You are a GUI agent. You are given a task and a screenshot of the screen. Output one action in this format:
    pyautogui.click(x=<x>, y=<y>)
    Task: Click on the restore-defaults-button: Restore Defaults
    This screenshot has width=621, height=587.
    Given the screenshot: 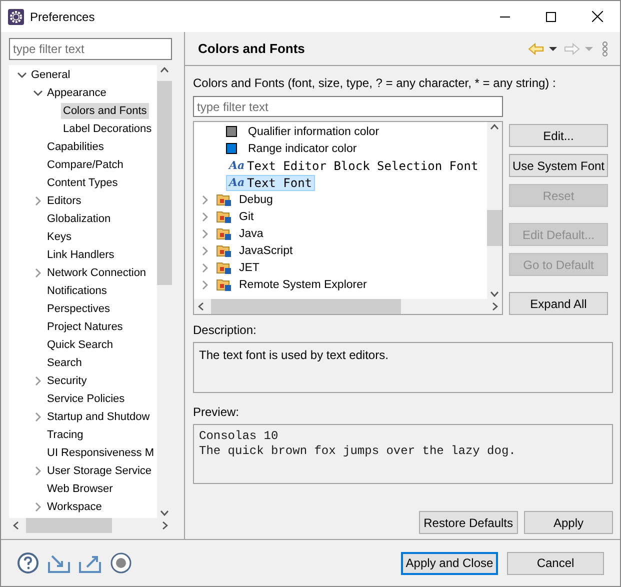 What is the action you would take?
    pyautogui.click(x=468, y=522)
    